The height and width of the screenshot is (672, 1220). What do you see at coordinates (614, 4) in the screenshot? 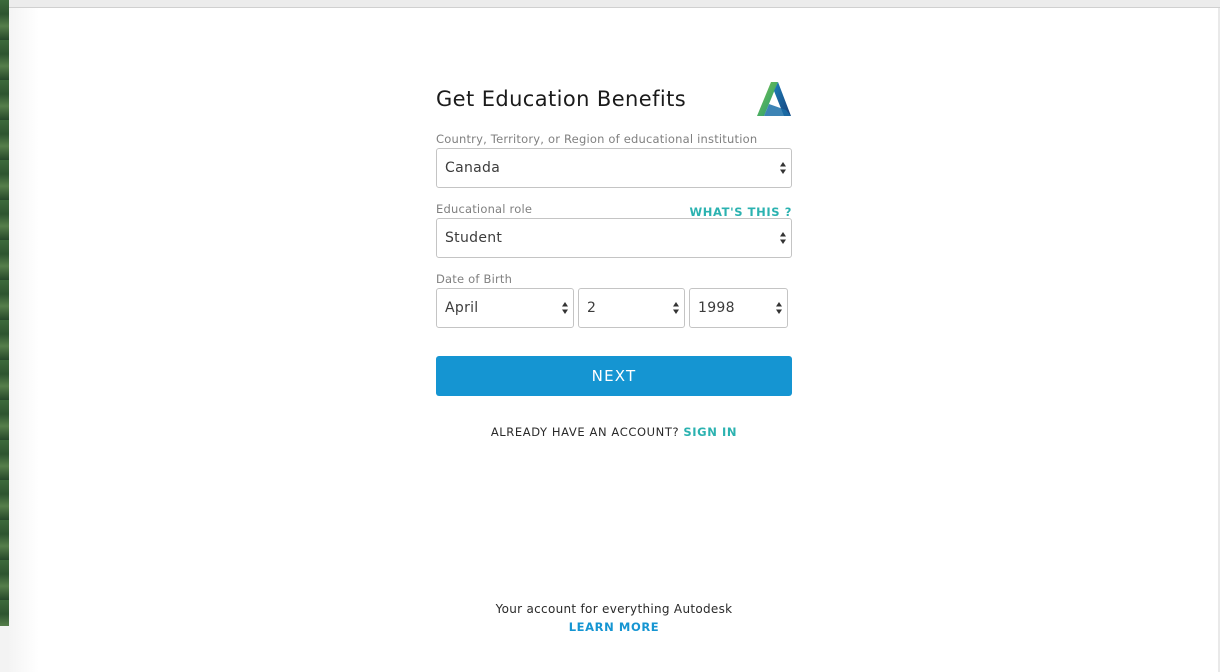
I see `top-bar` at bounding box center [614, 4].